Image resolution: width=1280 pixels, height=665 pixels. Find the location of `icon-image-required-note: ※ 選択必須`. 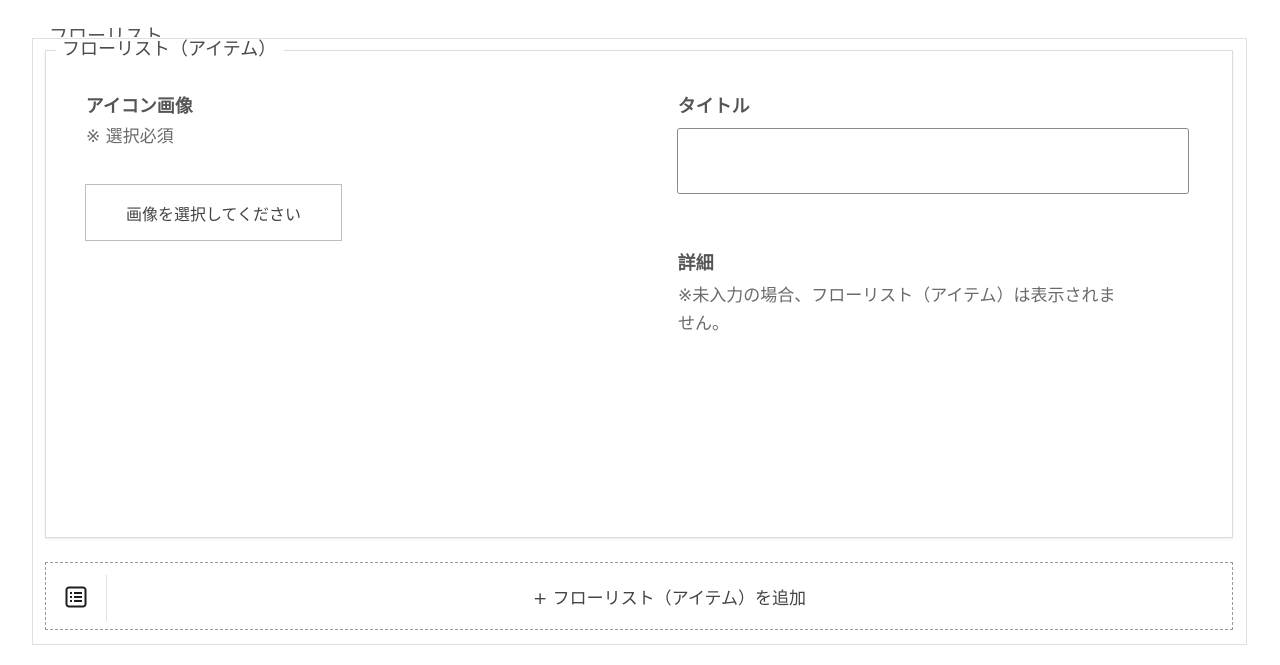

icon-image-required-note: ※ 選択必須 is located at coordinates (130, 137).